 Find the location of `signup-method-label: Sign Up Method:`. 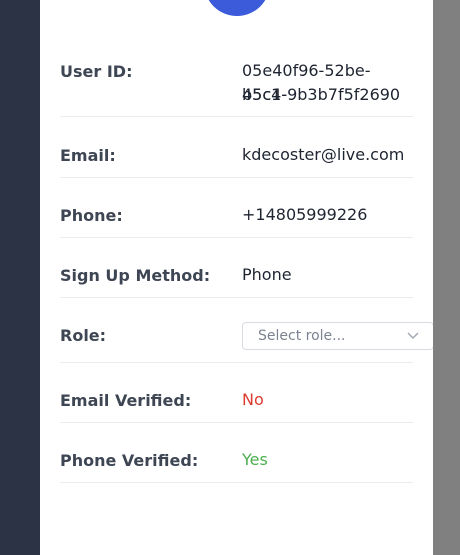

signup-method-label: Sign Up Method: is located at coordinates (135, 275).